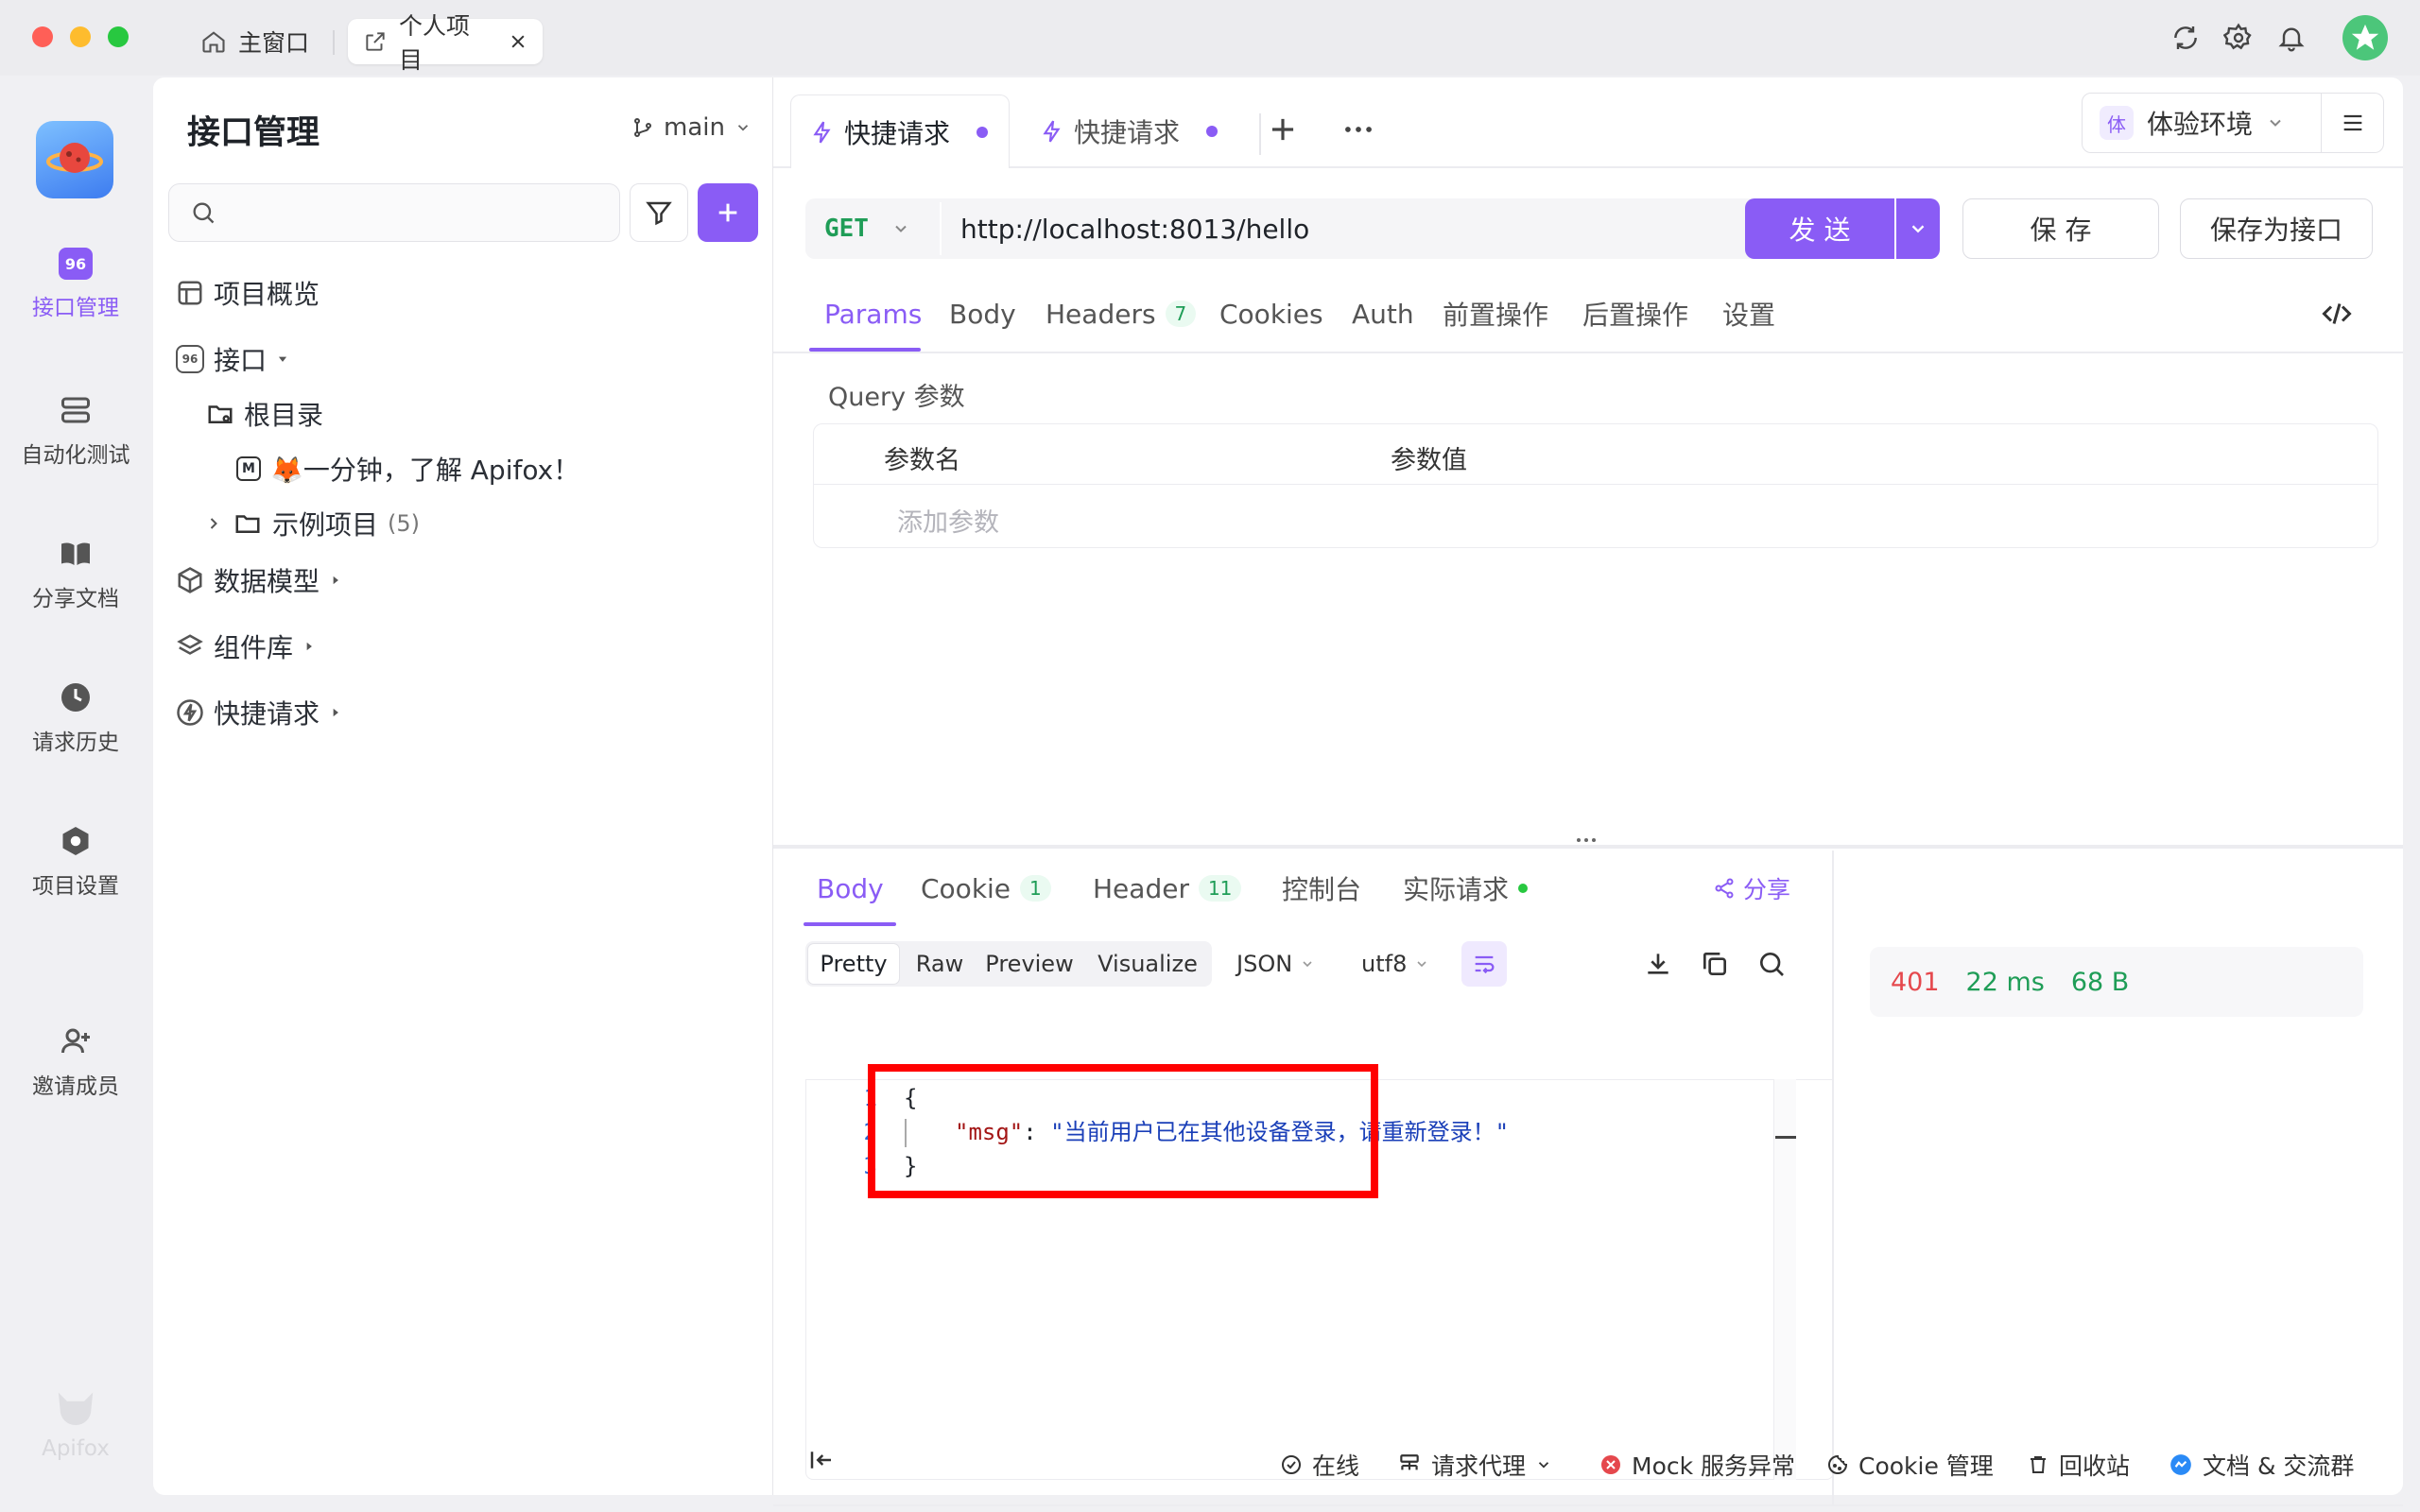 Image resolution: width=2420 pixels, height=1512 pixels. I want to click on search-input, so click(394, 212).